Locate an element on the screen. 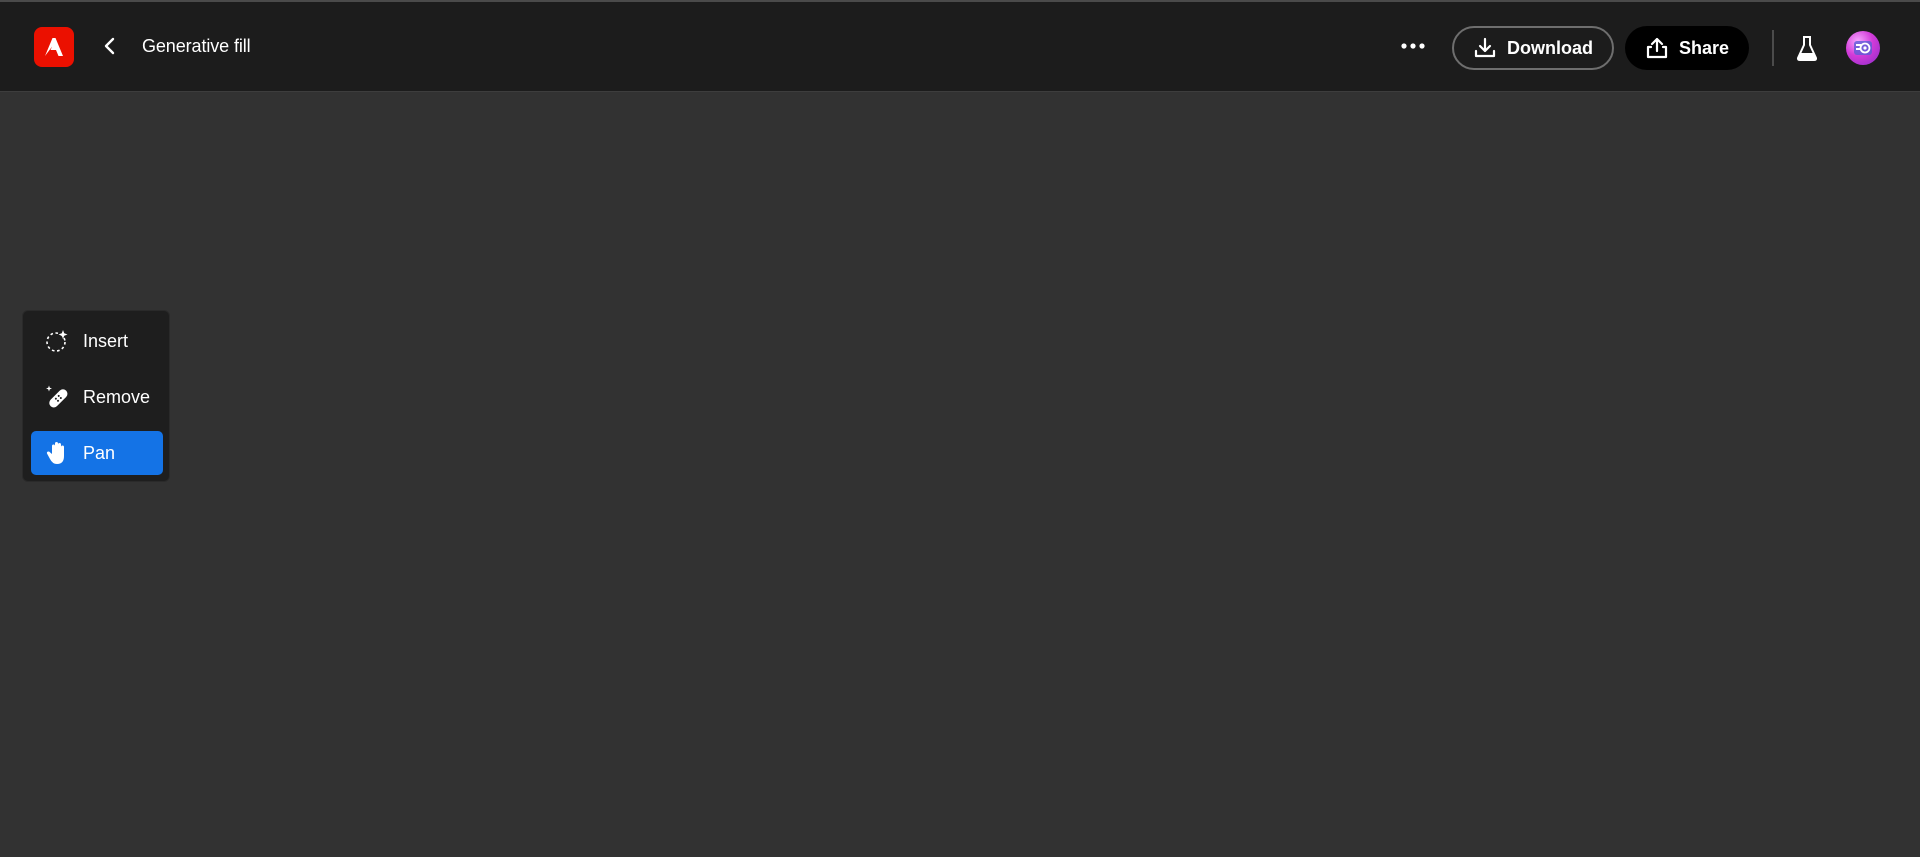 The image size is (1920, 857). download-label: Download is located at coordinates (1550, 47).